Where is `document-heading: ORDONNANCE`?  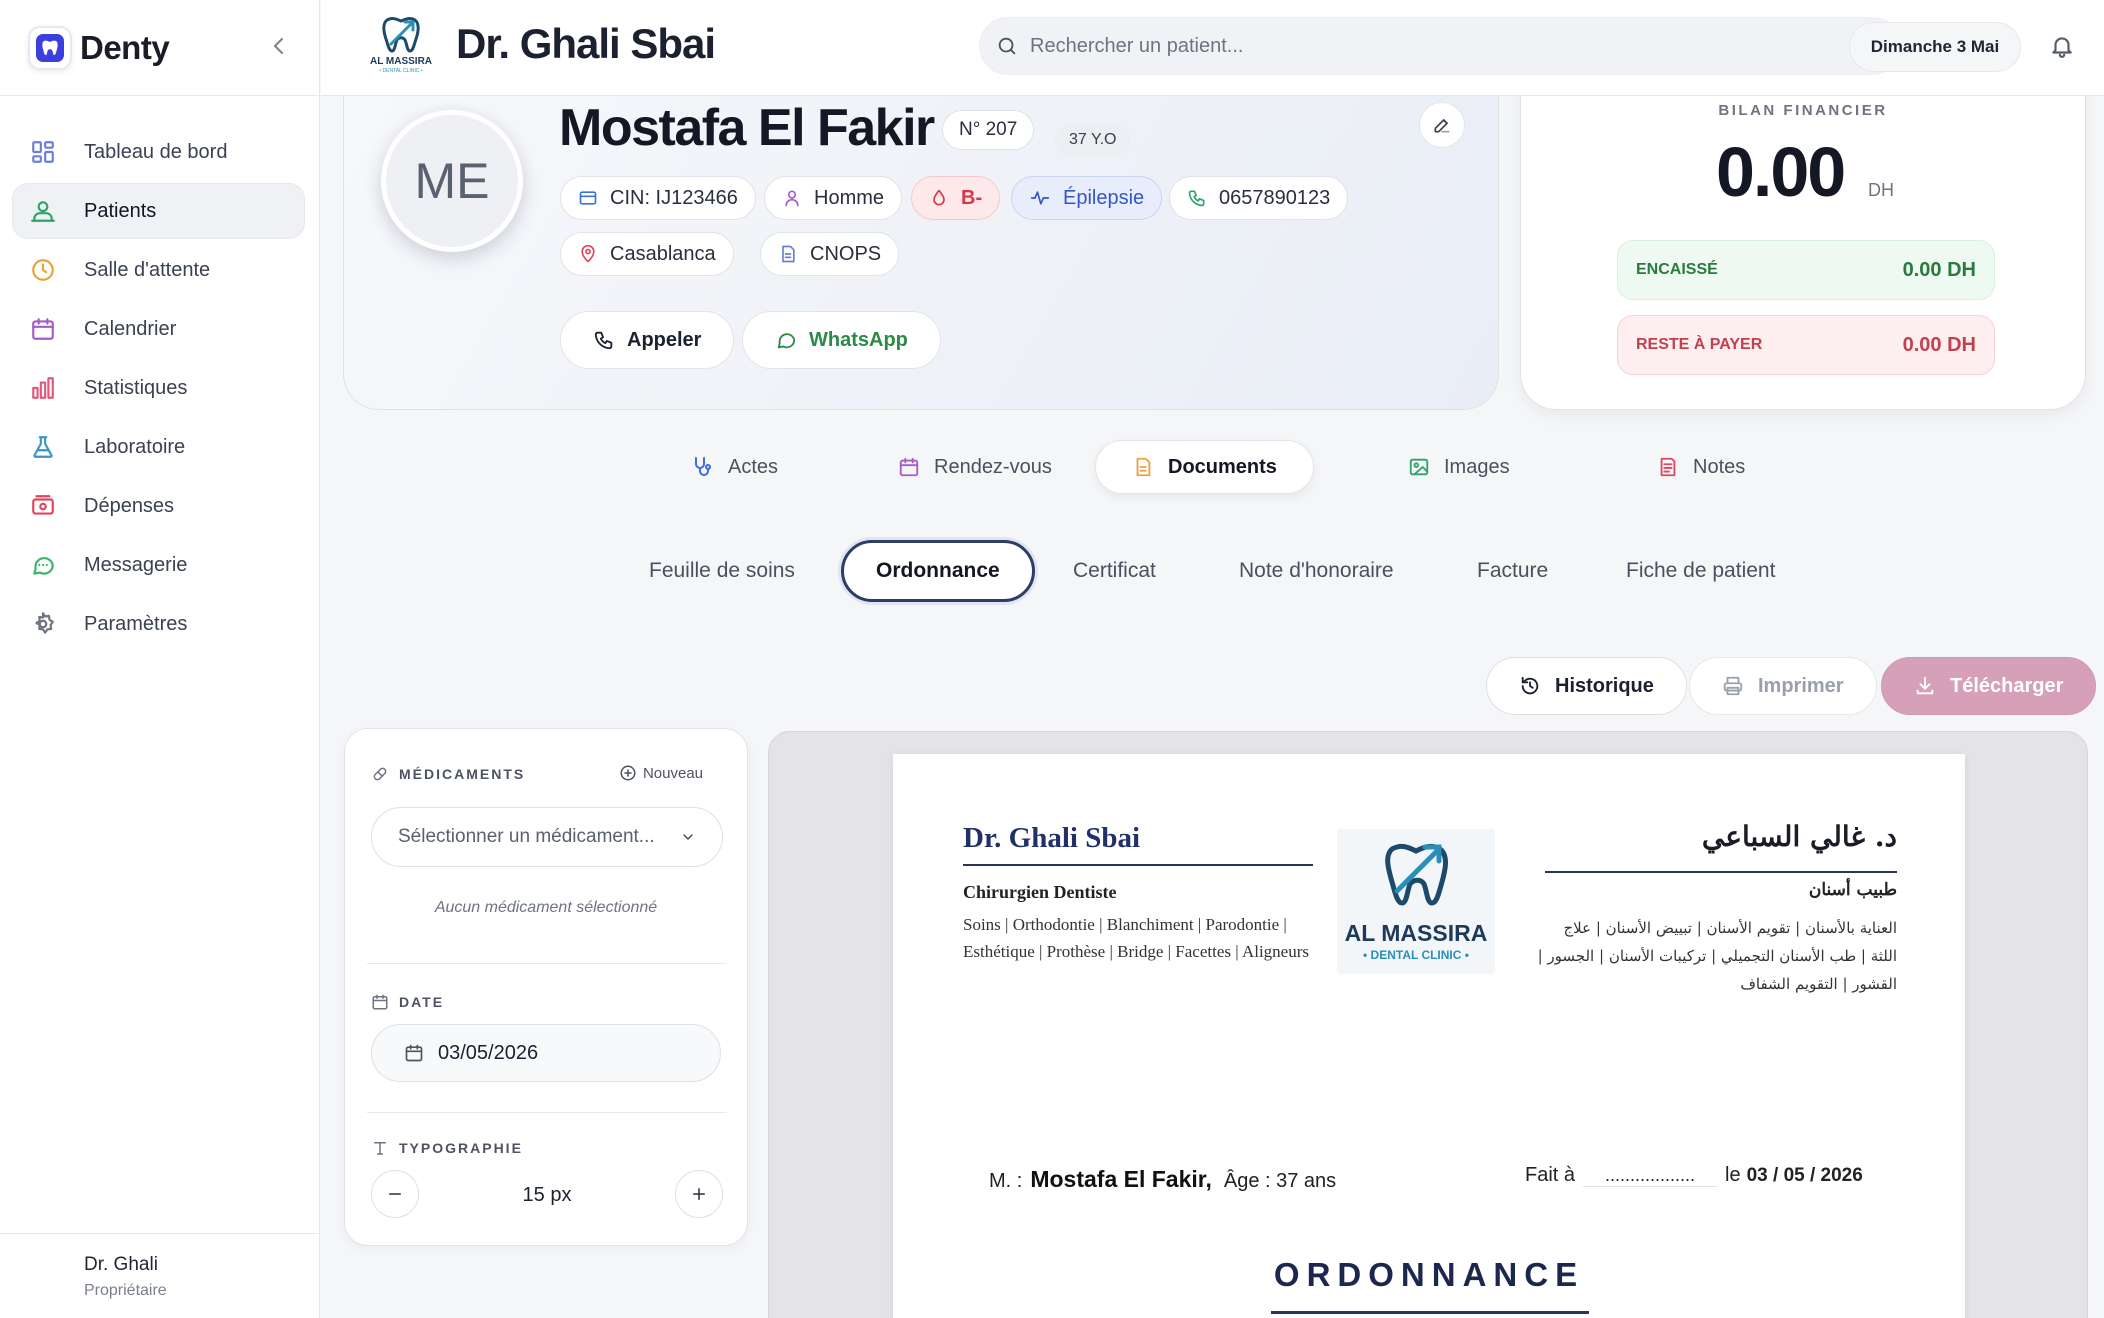
document-heading: ORDONNANCE is located at coordinates (1429, 1274).